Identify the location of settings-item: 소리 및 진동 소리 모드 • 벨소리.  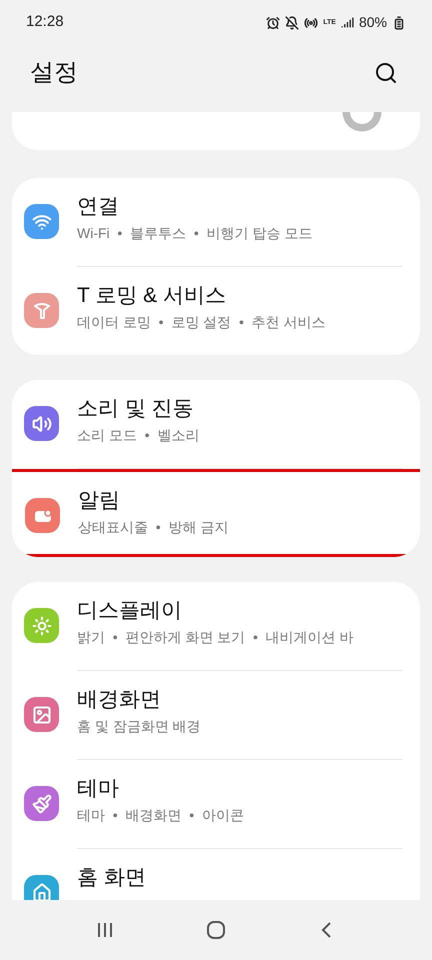
(216, 424).